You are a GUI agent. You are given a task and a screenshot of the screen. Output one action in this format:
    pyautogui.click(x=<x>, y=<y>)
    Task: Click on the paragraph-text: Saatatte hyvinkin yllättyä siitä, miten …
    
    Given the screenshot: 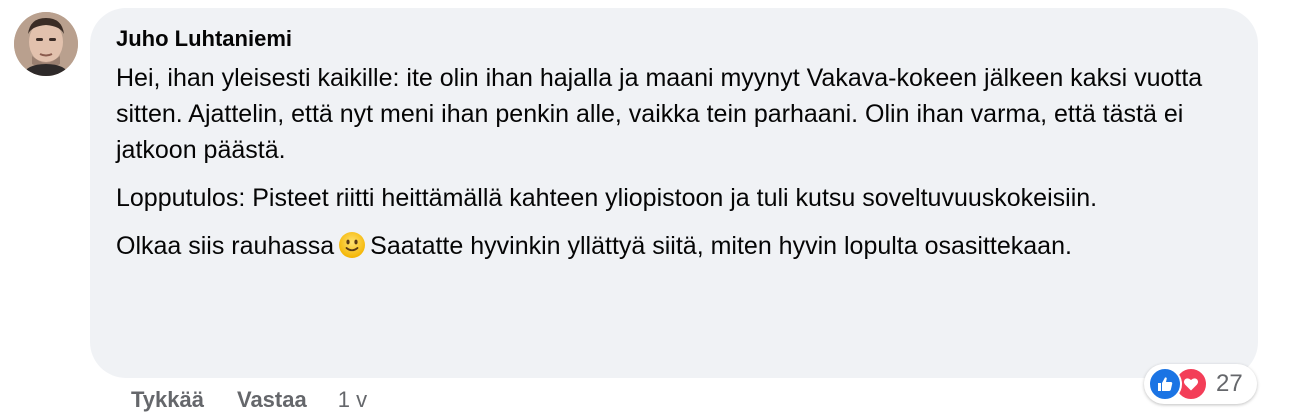 What is the action you would take?
    pyautogui.click(x=721, y=246)
    